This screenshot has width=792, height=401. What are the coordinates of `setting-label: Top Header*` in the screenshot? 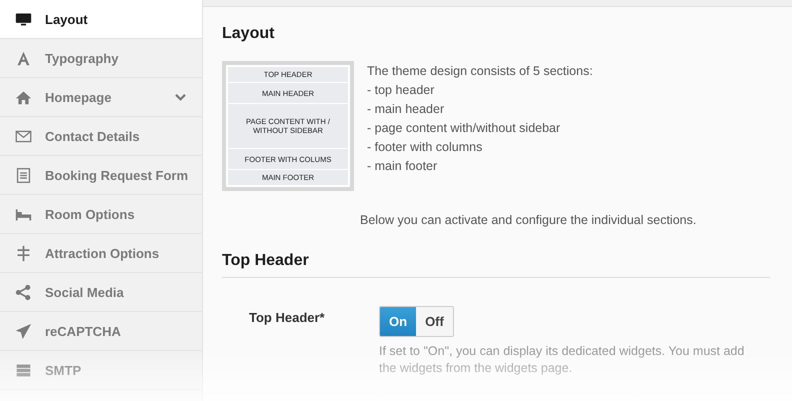 It's located at (287, 318).